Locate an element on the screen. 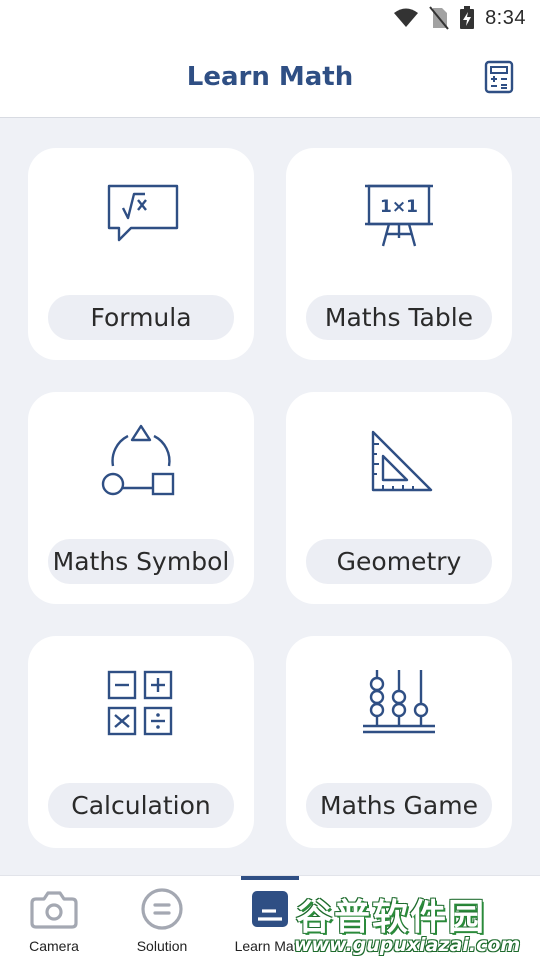  app-bar: Learn Math is located at coordinates (270, 77).